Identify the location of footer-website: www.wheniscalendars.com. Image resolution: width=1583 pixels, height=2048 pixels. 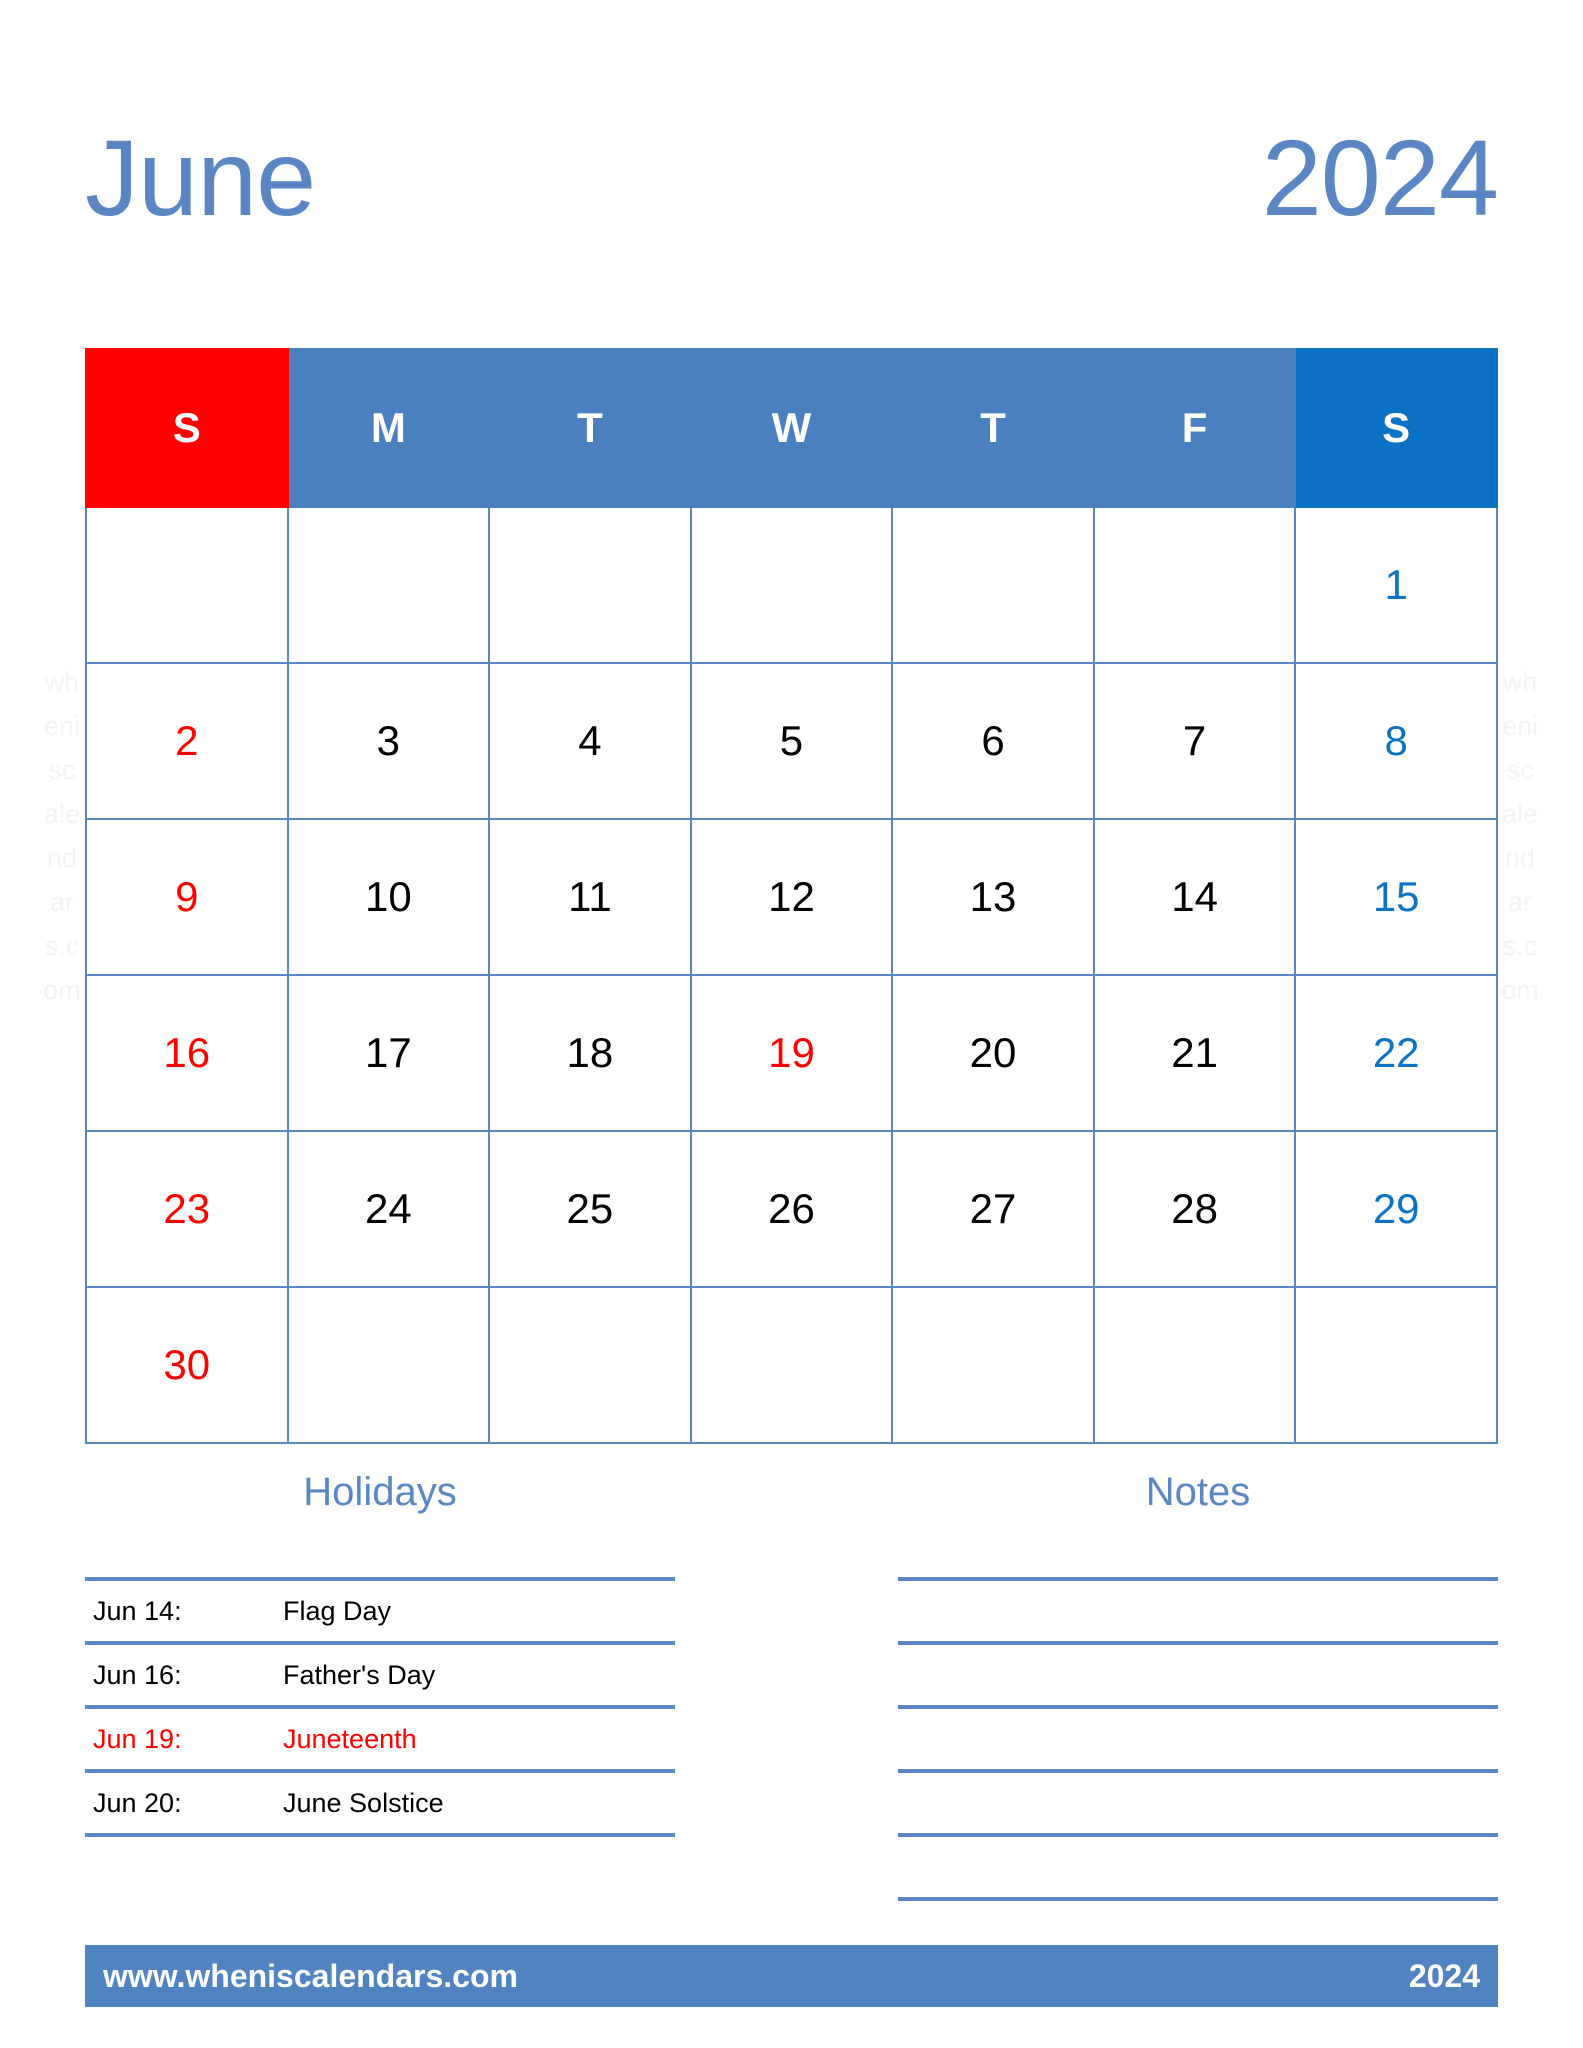
(310, 1976).